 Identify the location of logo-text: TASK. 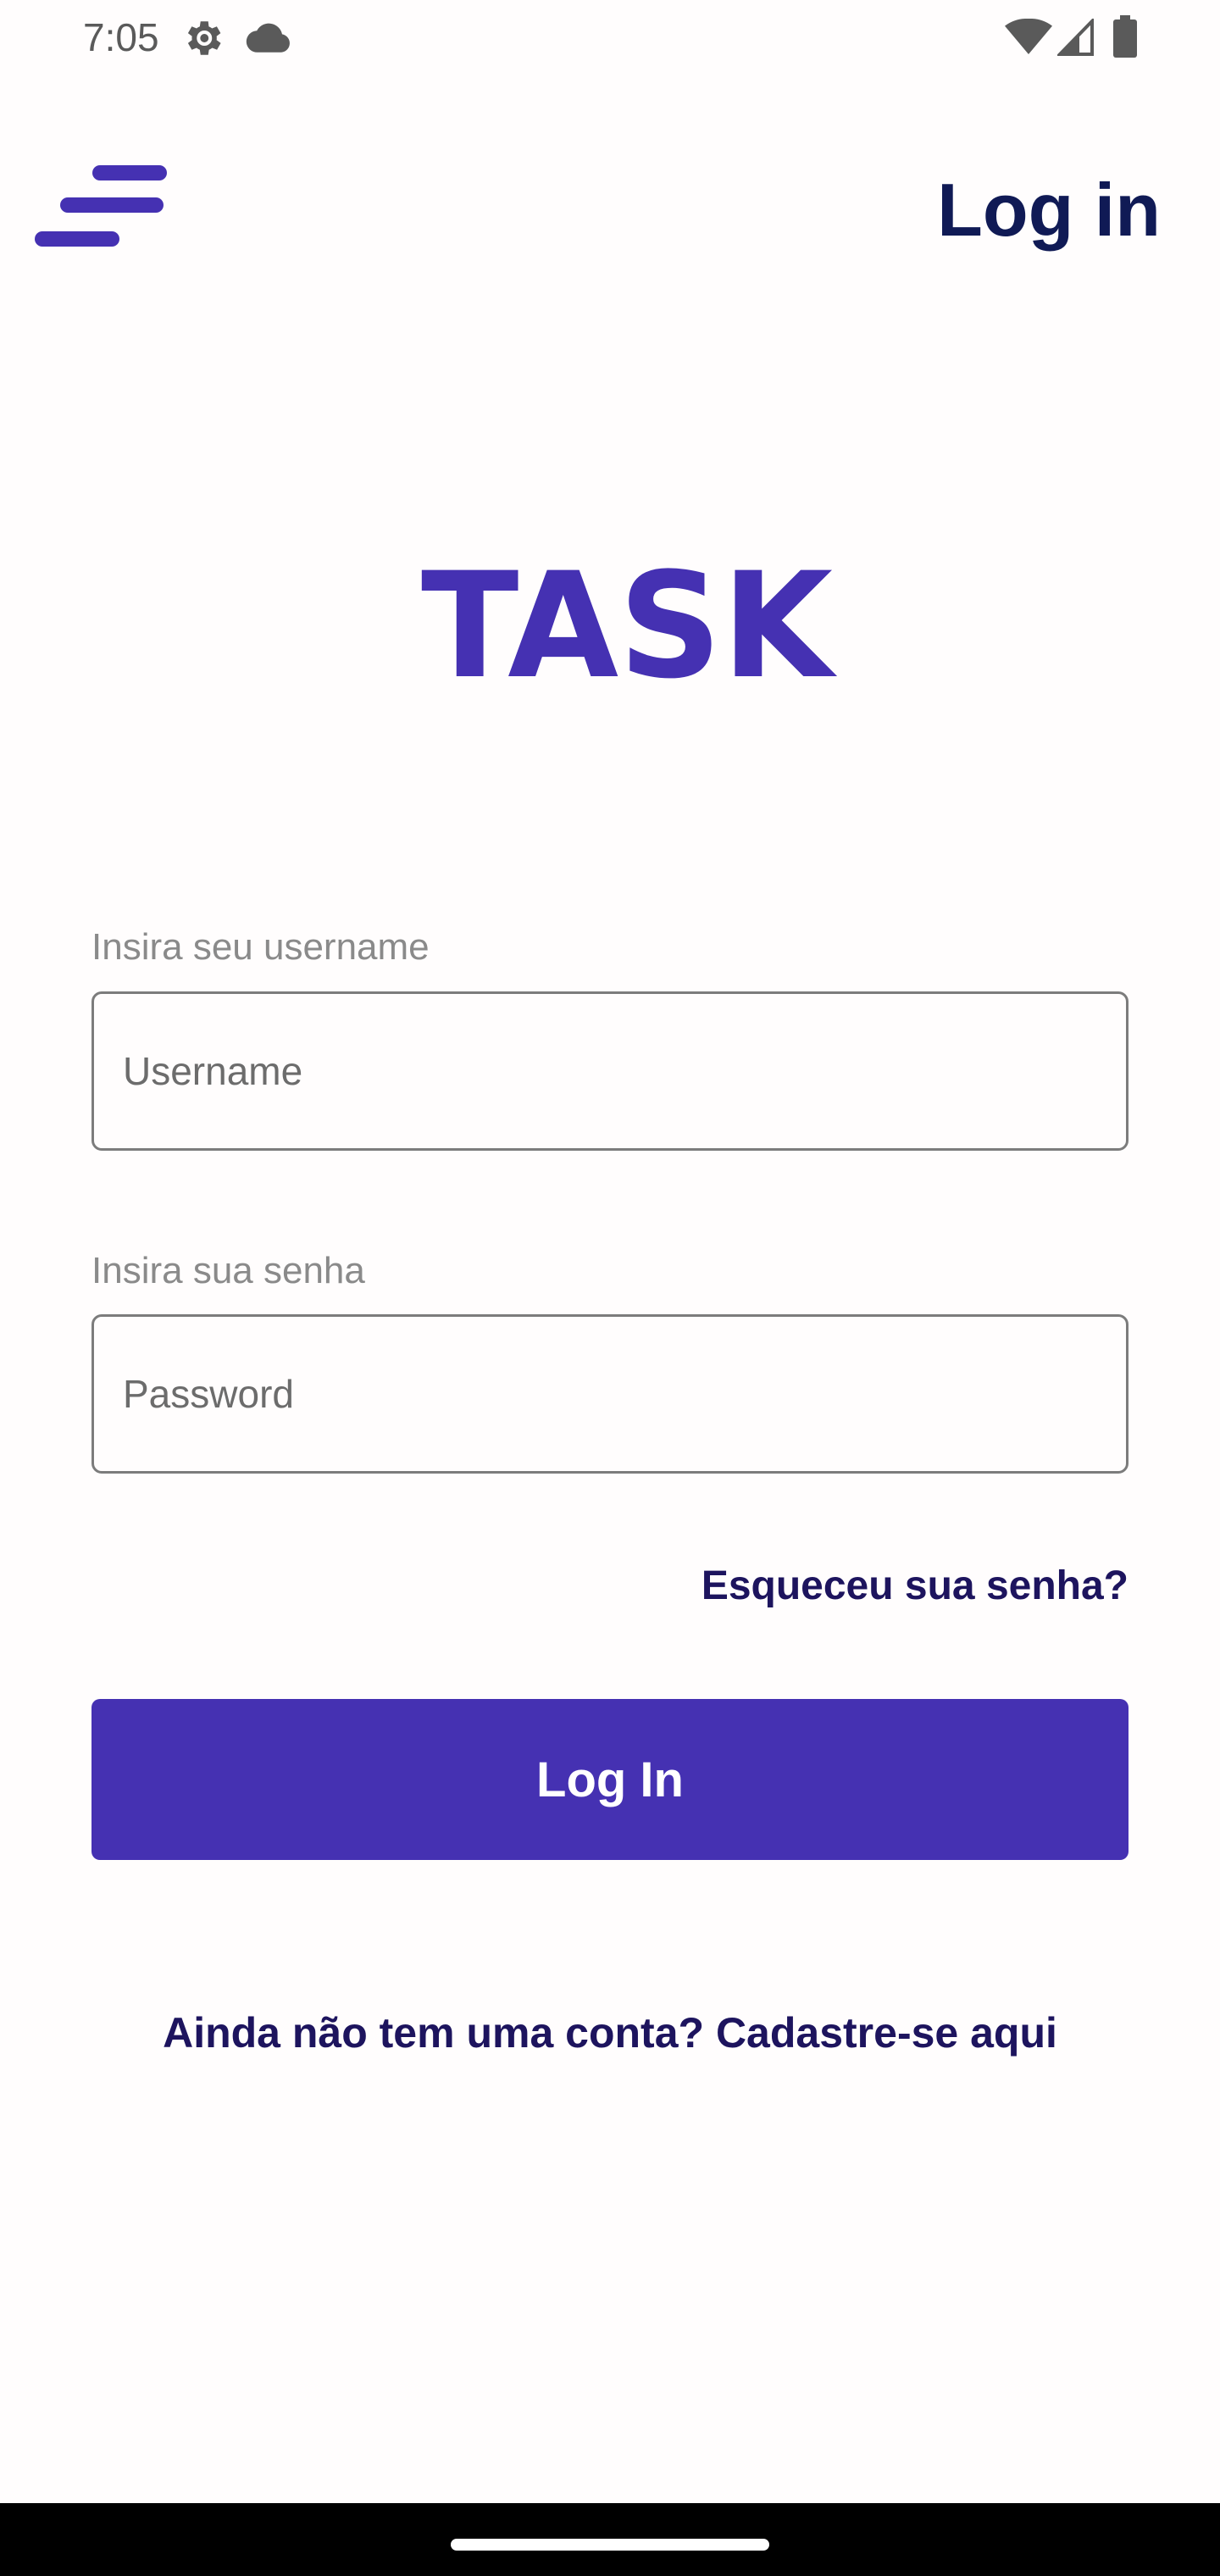
(629, 623).